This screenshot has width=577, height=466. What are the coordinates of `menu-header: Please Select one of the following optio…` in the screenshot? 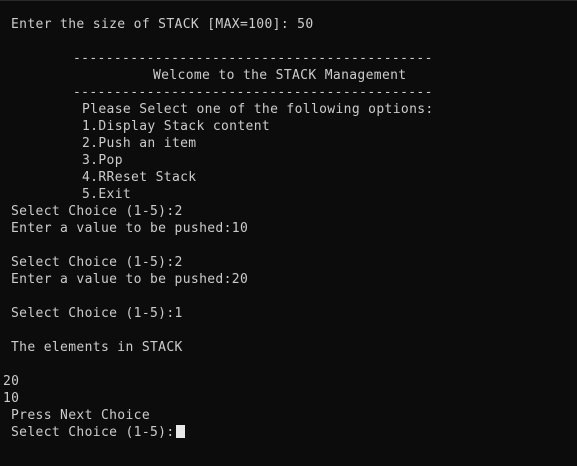 It's located at (258, 109).